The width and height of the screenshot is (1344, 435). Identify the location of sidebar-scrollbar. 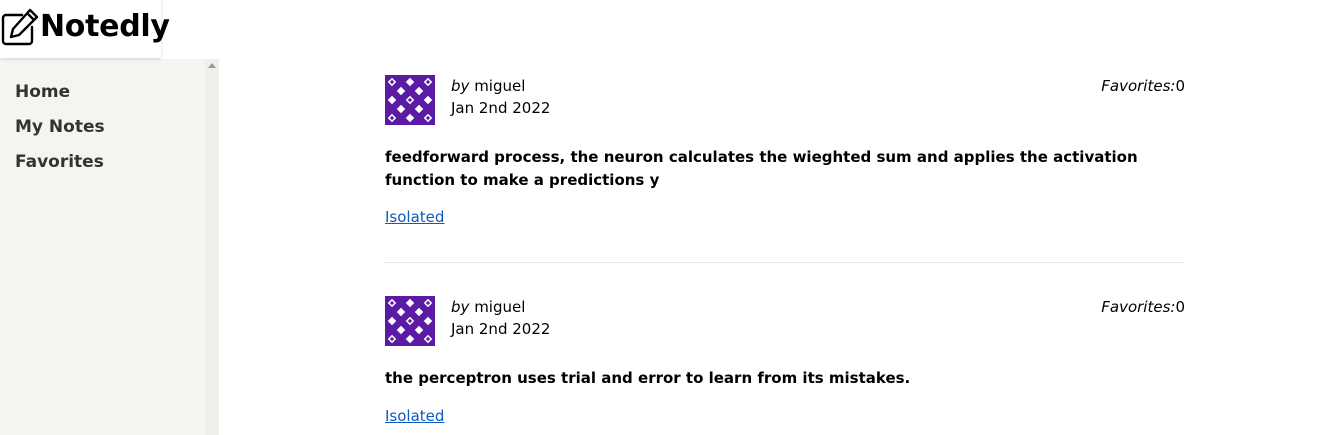
(212, 247).